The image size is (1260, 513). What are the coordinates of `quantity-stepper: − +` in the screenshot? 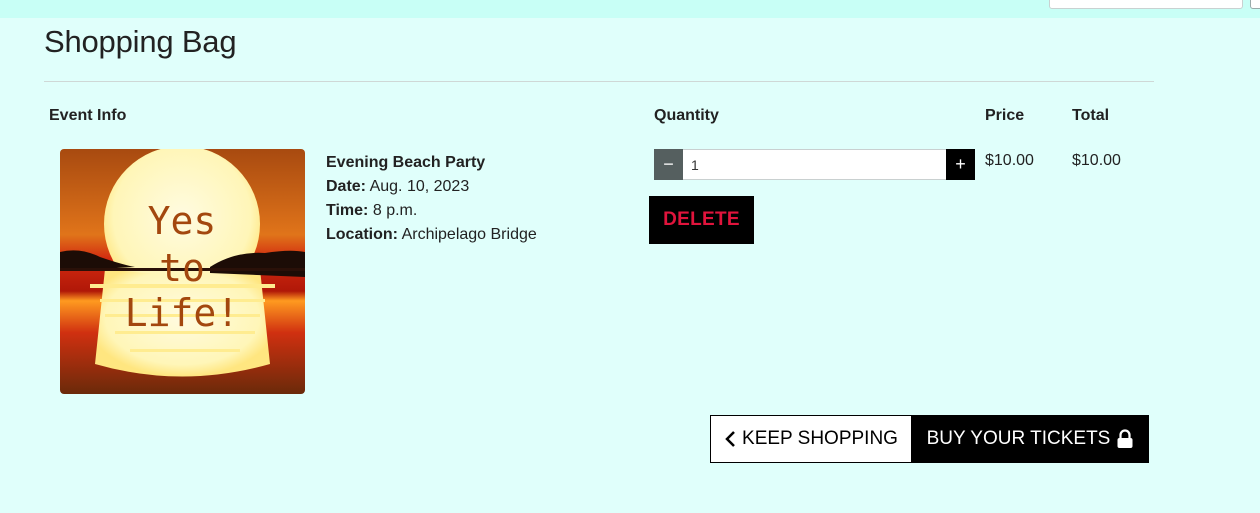 It's located at (814, 164).